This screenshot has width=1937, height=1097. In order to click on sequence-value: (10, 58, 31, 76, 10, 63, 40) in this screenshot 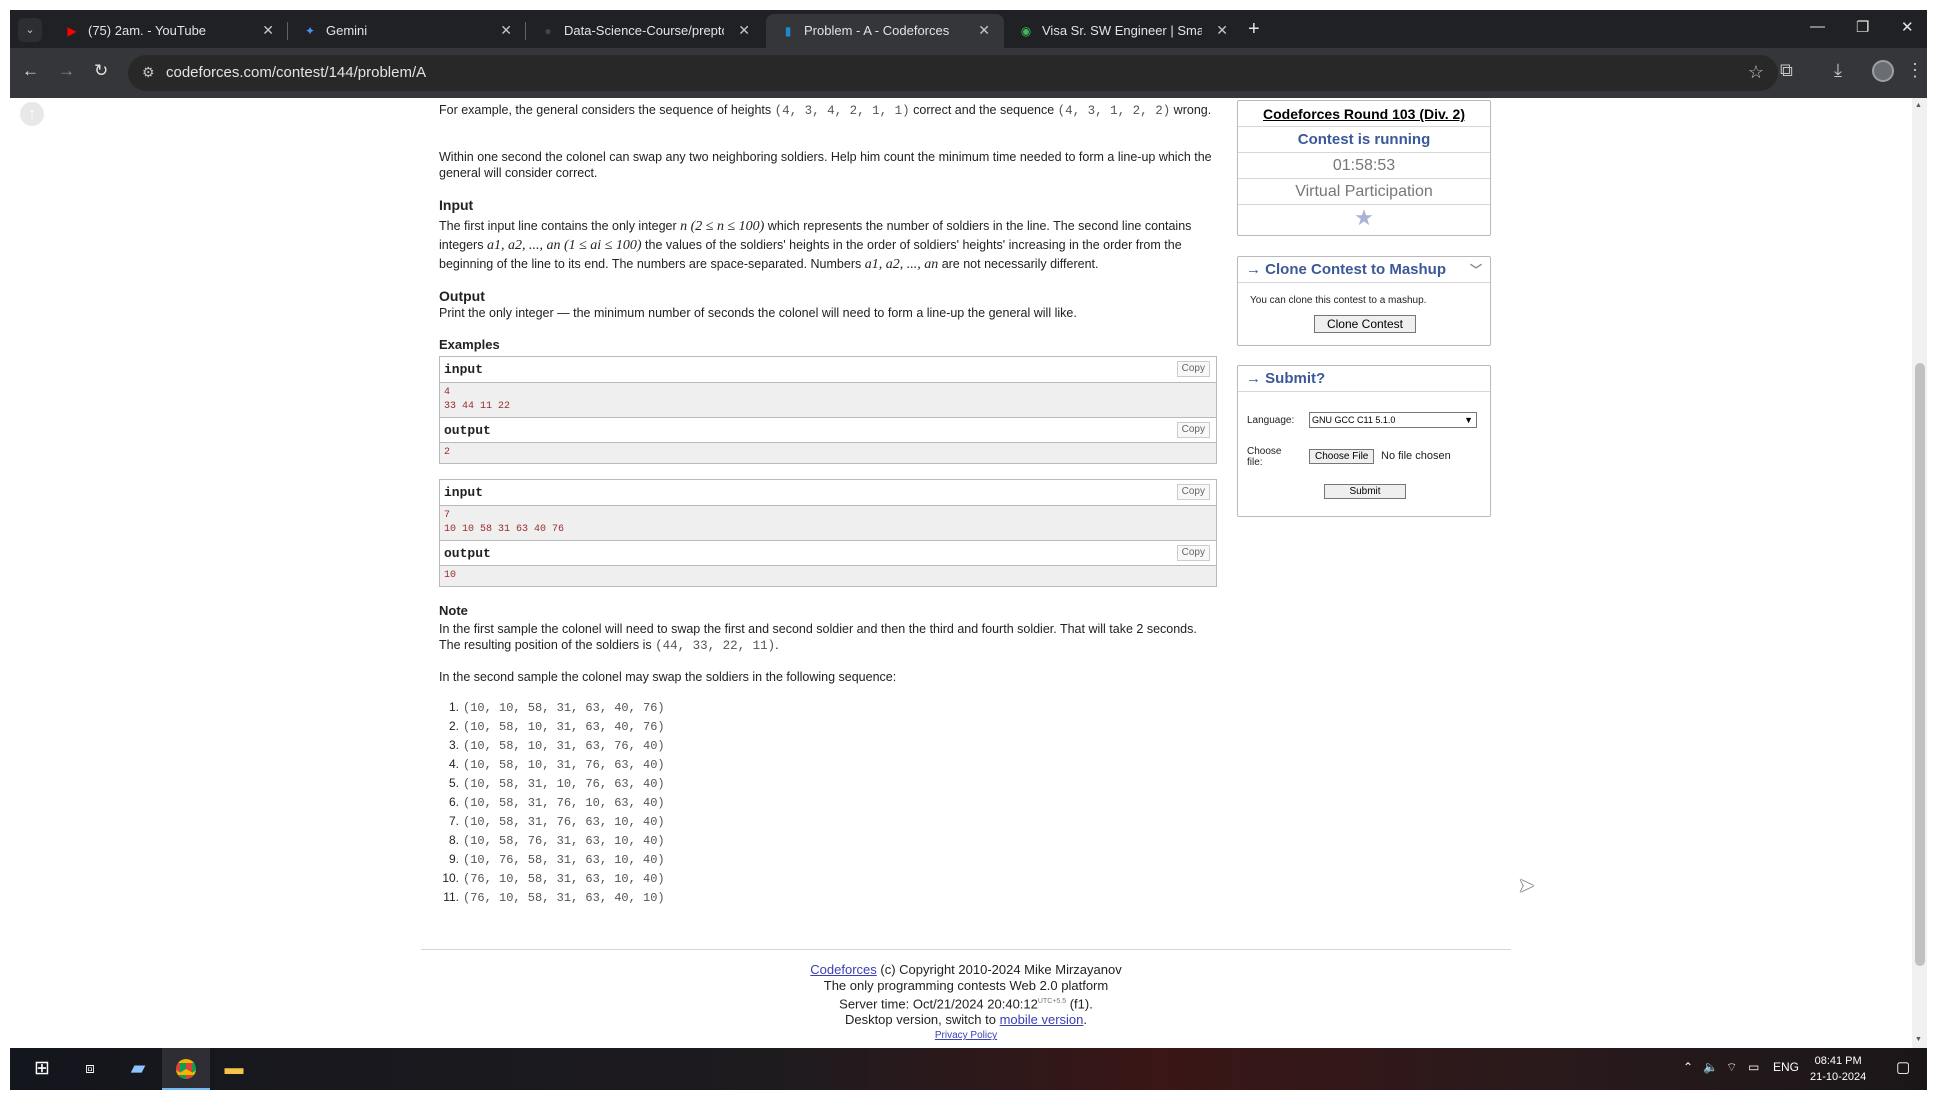, I will do `click(564, 803)`.